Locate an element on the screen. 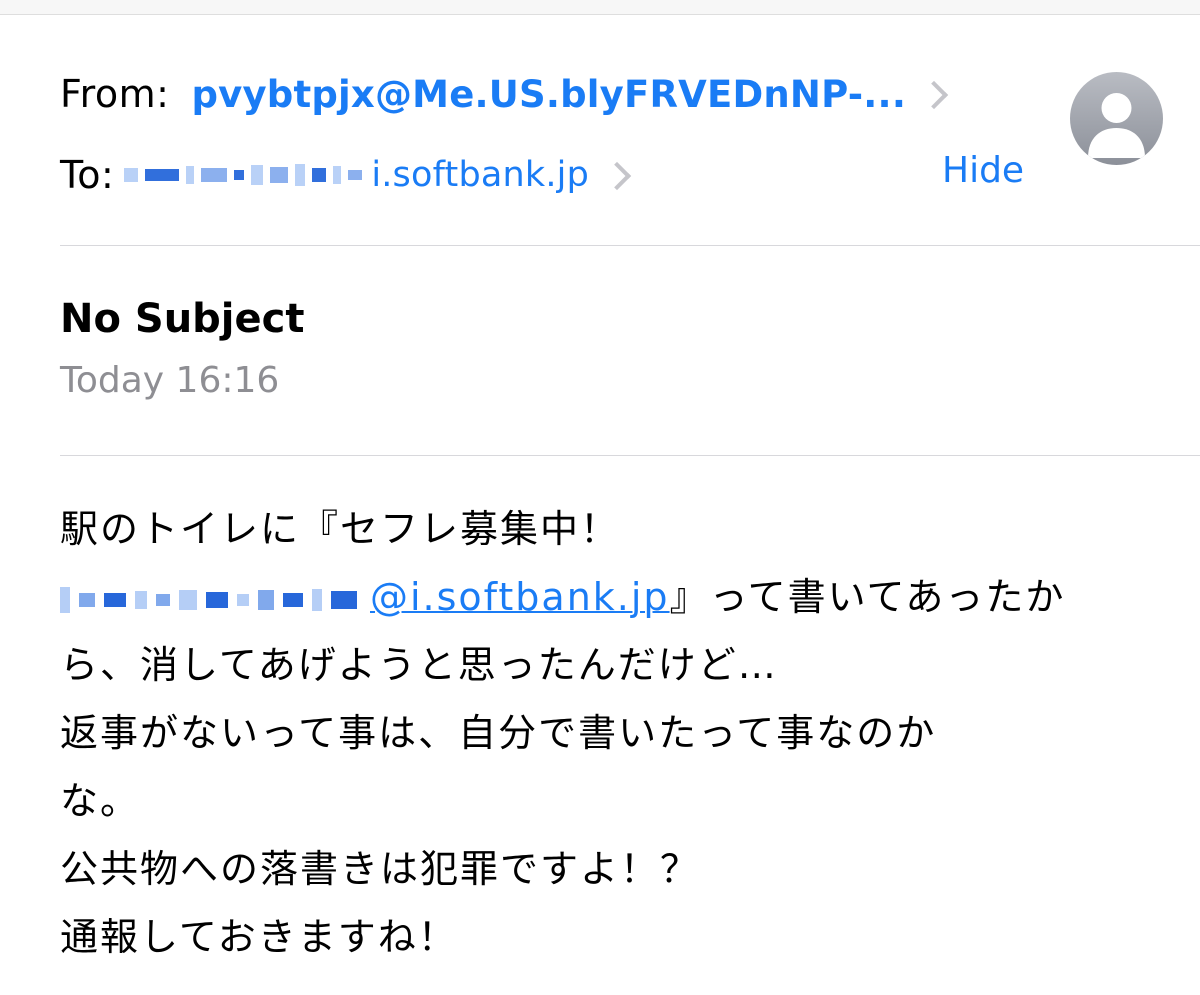 Image resolution: width=1200 pixels, height=995 pixels. body-line-2-tail: 』って書いてあったか is located at coordinates (867, 597).